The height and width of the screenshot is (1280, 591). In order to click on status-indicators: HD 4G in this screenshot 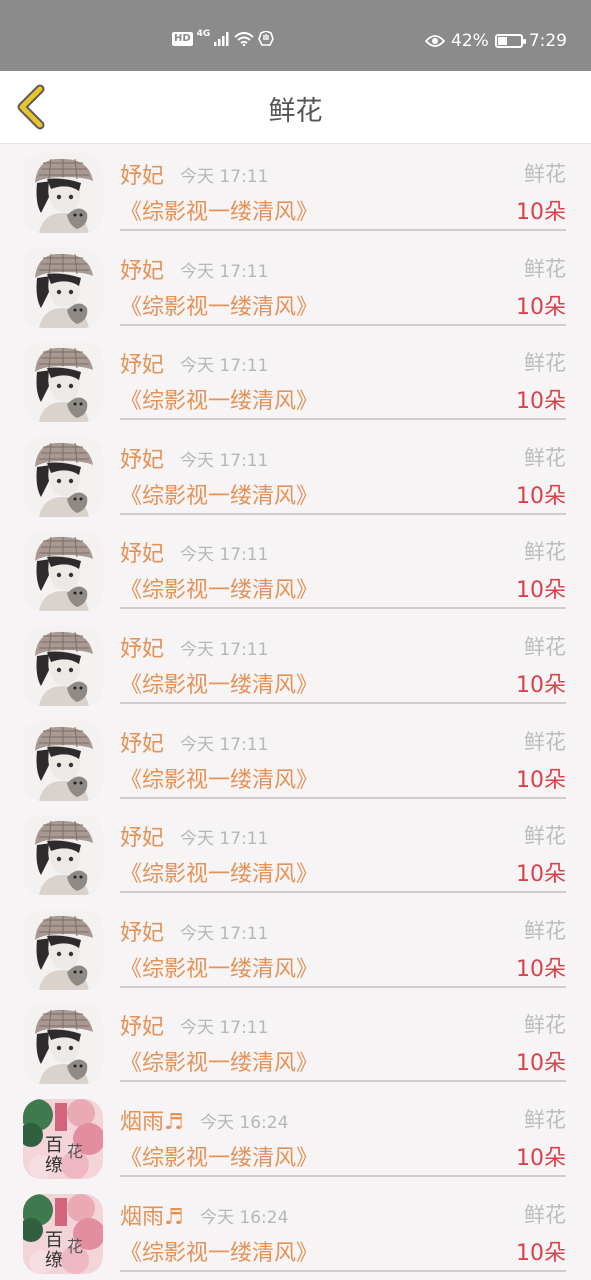, I will do `click(223, 38)`.